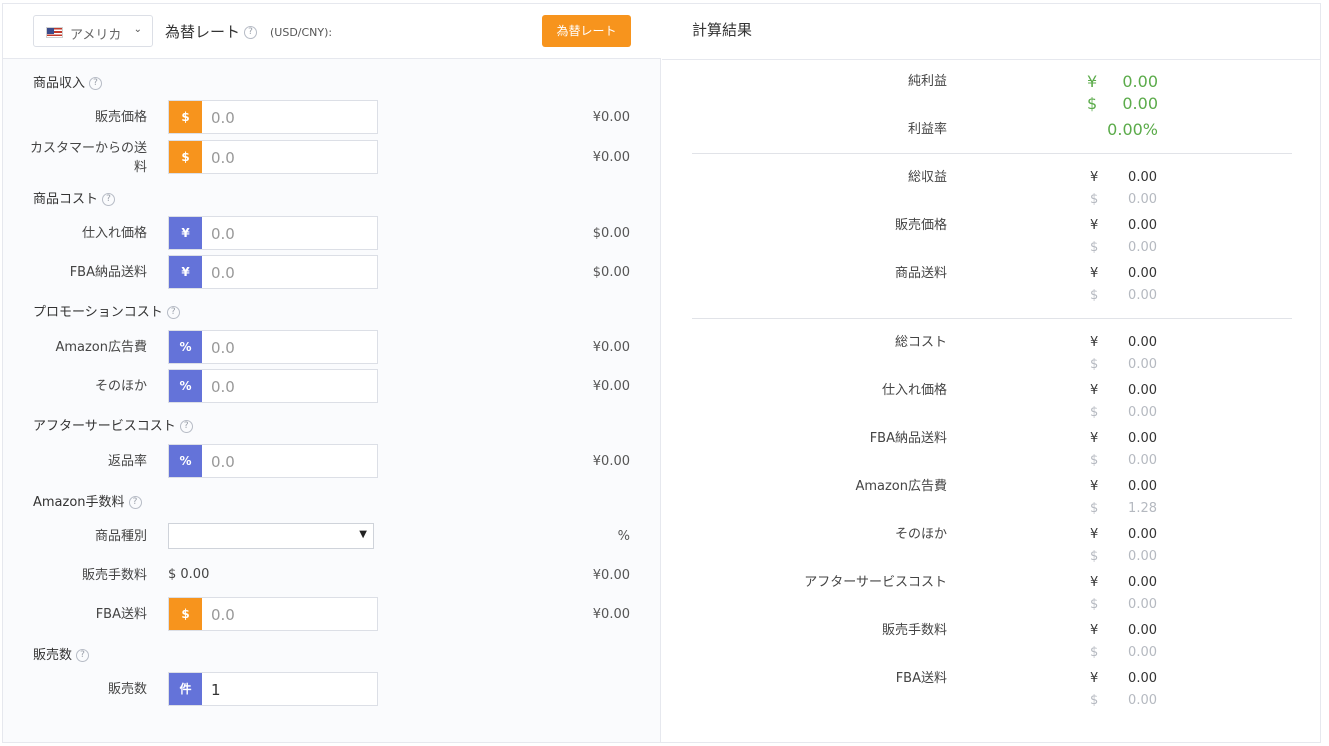 The image size is (1329, 746). Describe the element at coordinates (920, 342) in the screenshot. I see `result-item-label: 総コスト` at that location.